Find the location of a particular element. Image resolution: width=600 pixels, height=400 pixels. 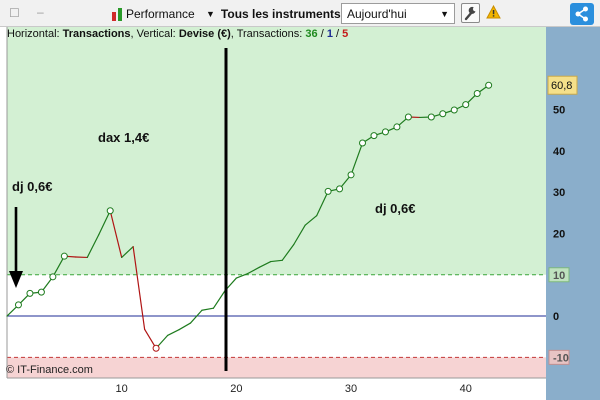

y-tick-label: 0 is located at coordinates (556, 317).